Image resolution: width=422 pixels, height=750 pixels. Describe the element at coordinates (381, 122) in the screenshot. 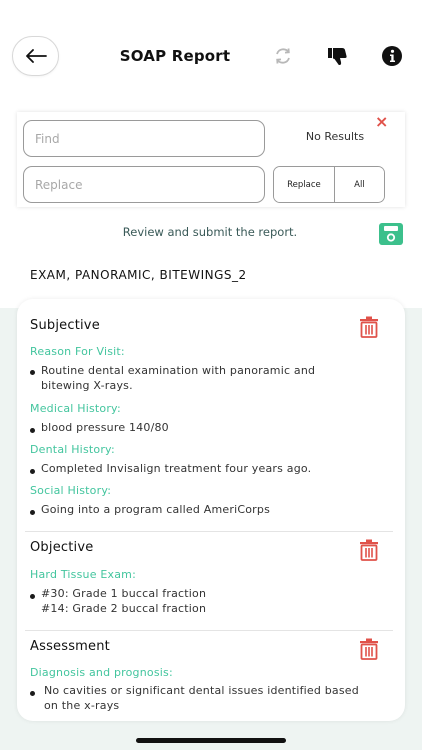

I see `close-icon: ×` at that location.